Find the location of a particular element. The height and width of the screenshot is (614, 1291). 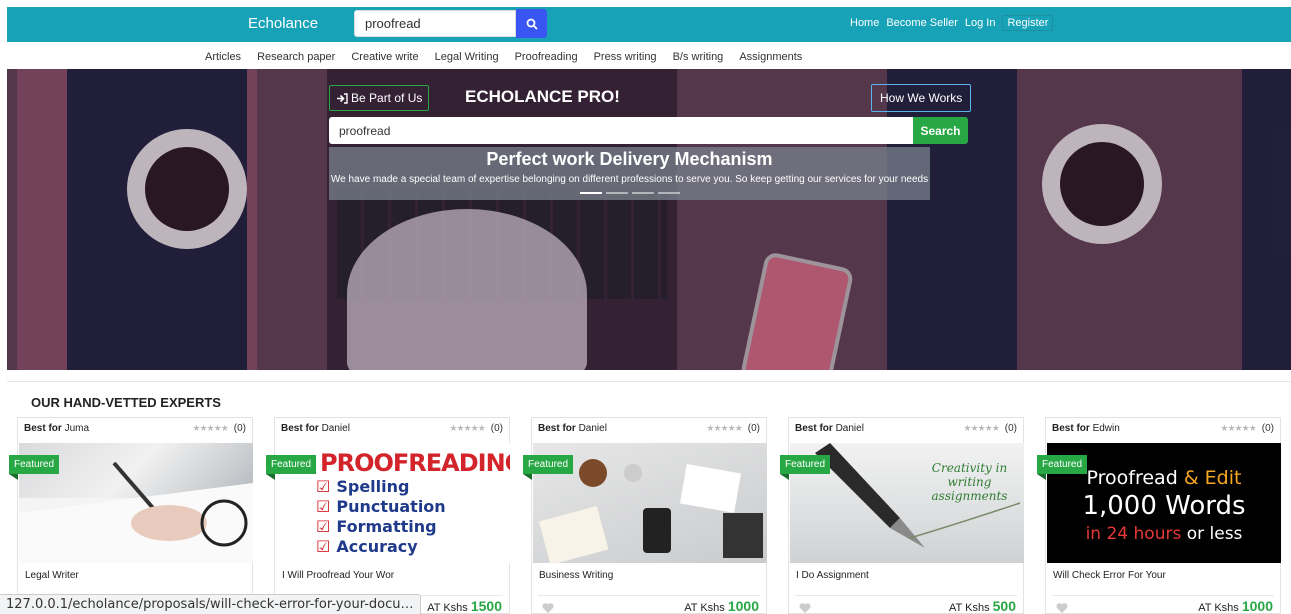

nav-home: Home is located at coordinates (864, 24).